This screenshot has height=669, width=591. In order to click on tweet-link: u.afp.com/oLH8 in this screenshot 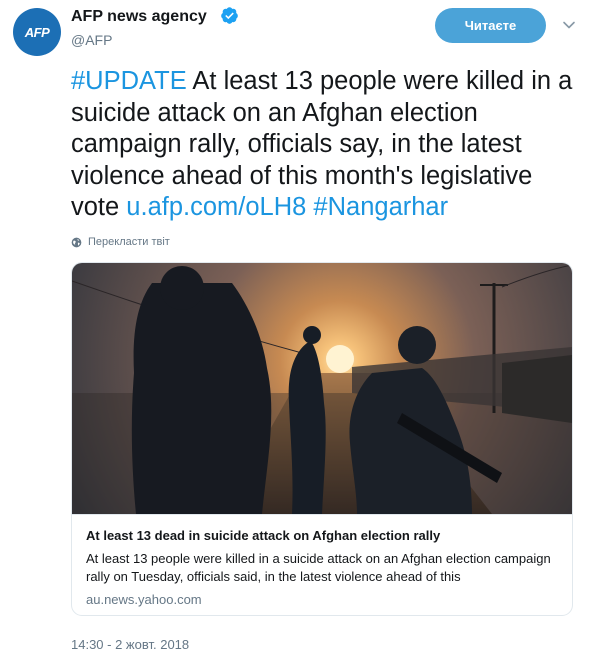, I will do `click(216, 207)`.